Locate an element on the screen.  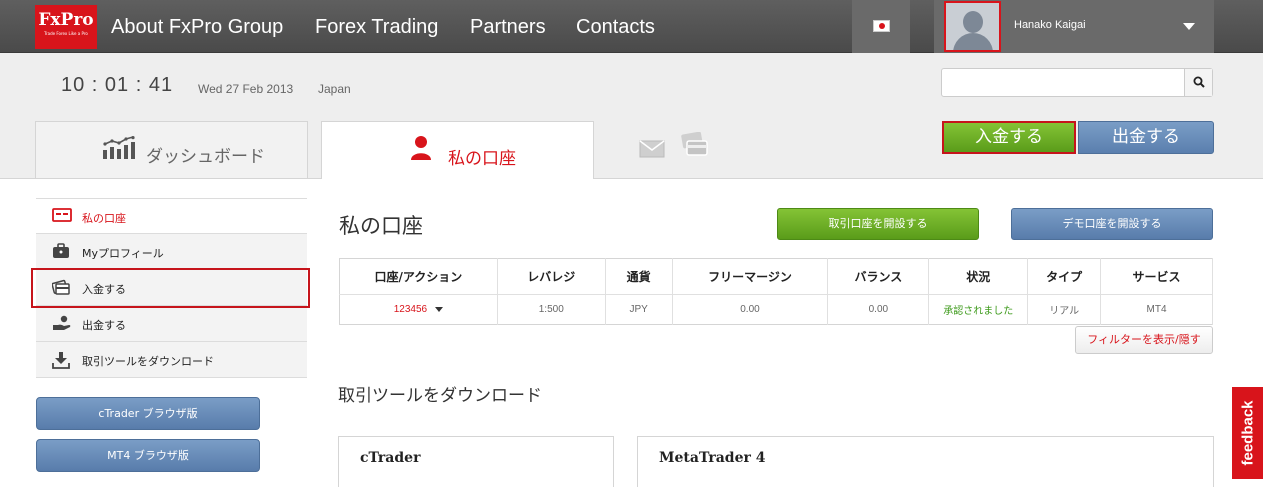
caret-down-icon is located at coordinates (439, 309).